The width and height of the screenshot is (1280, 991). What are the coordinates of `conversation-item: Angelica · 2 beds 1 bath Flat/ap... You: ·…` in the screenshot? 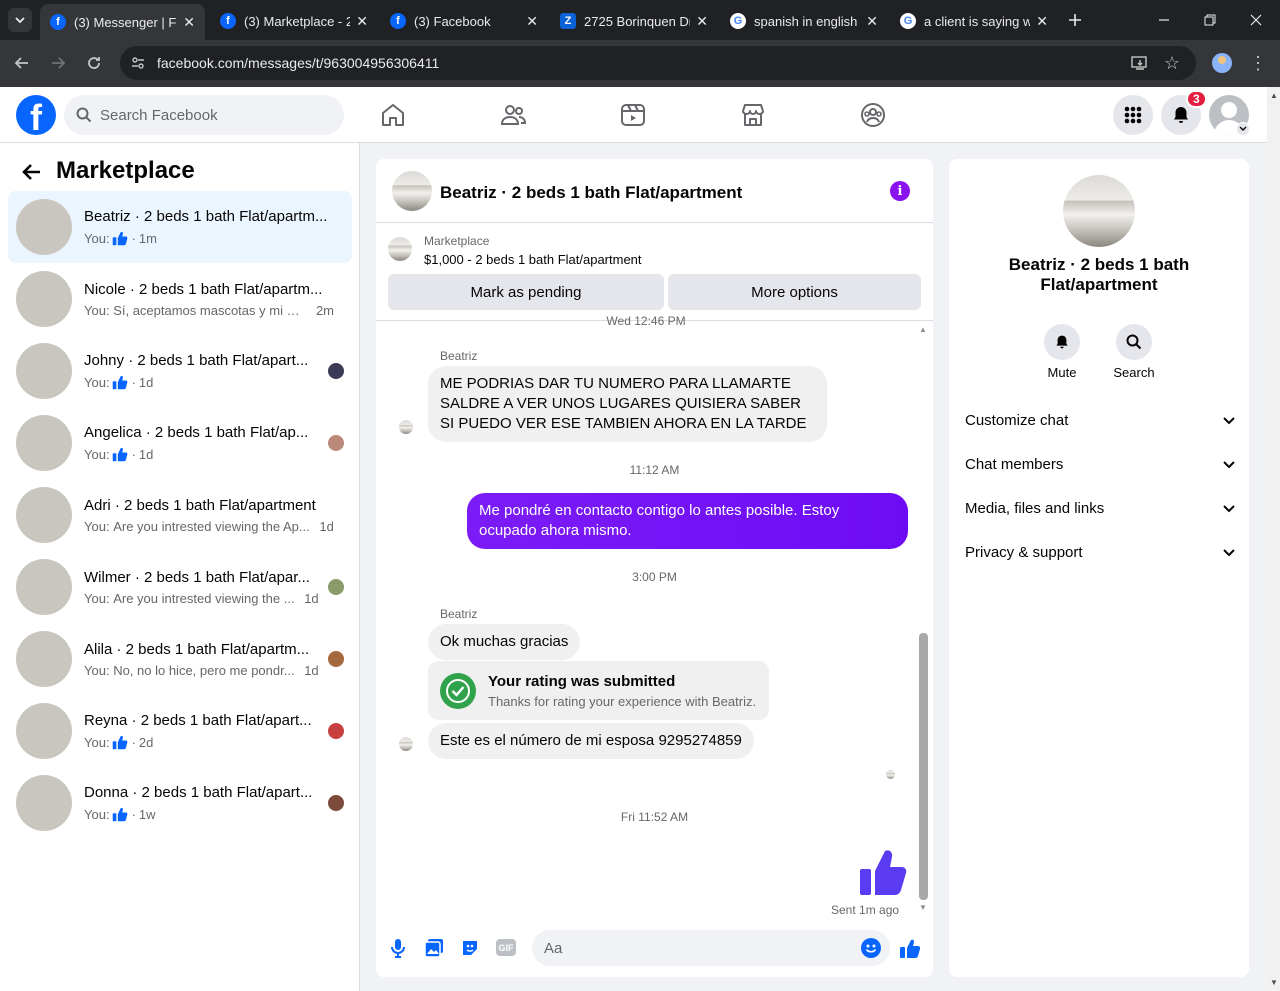 It's located at (180, 443).